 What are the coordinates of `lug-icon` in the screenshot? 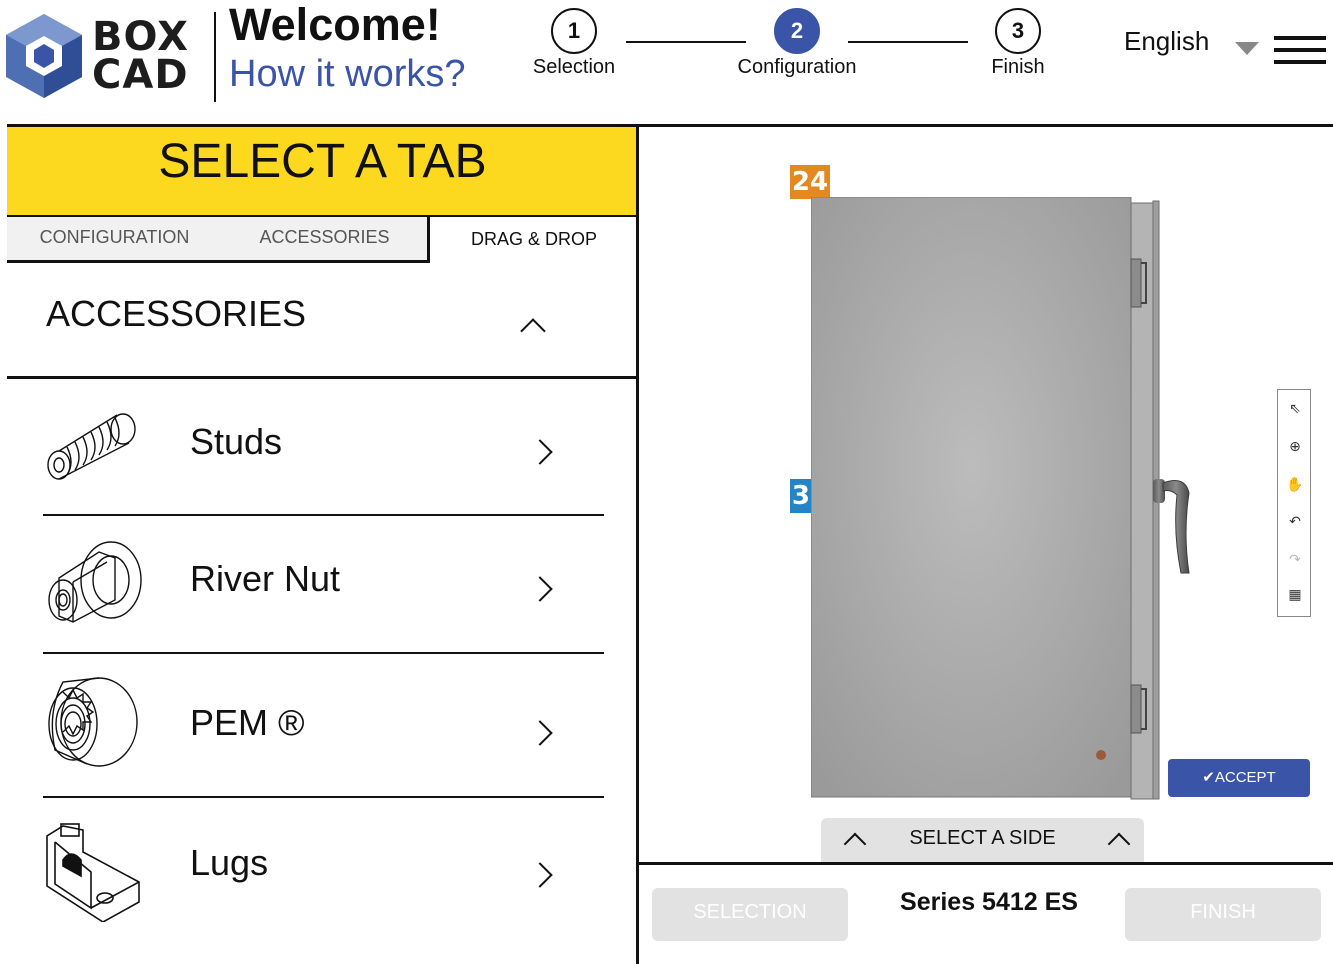 It's located at (93, 872).